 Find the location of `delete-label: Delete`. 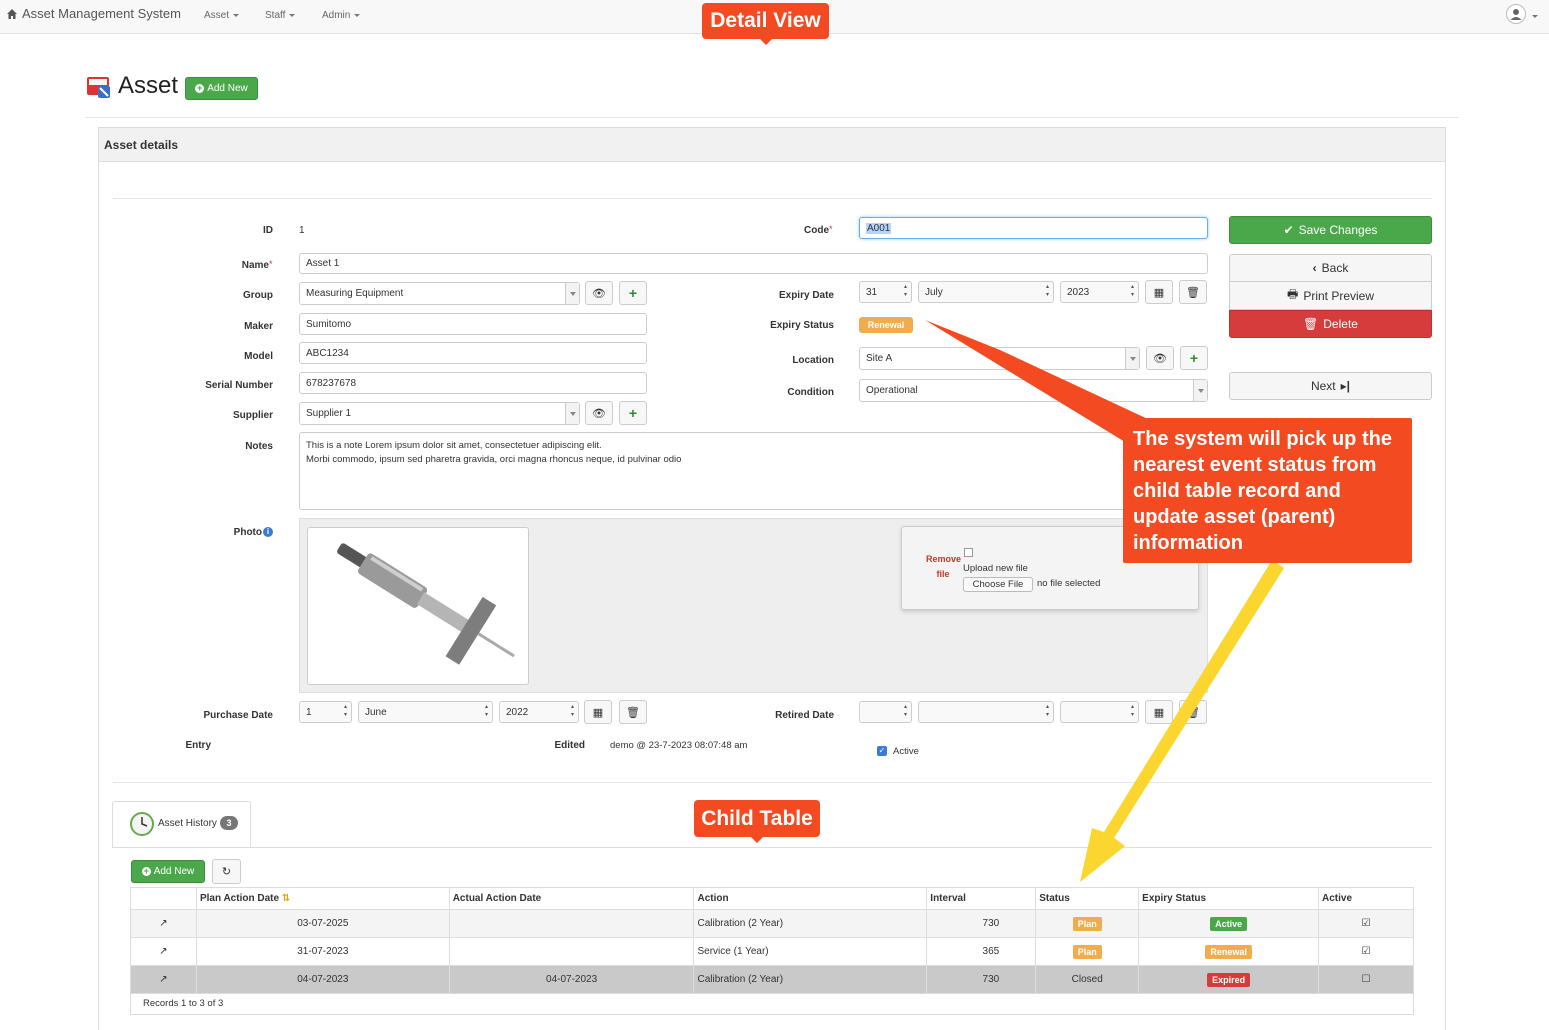

delete-label: Delete is located at coordinates (1340, 324).